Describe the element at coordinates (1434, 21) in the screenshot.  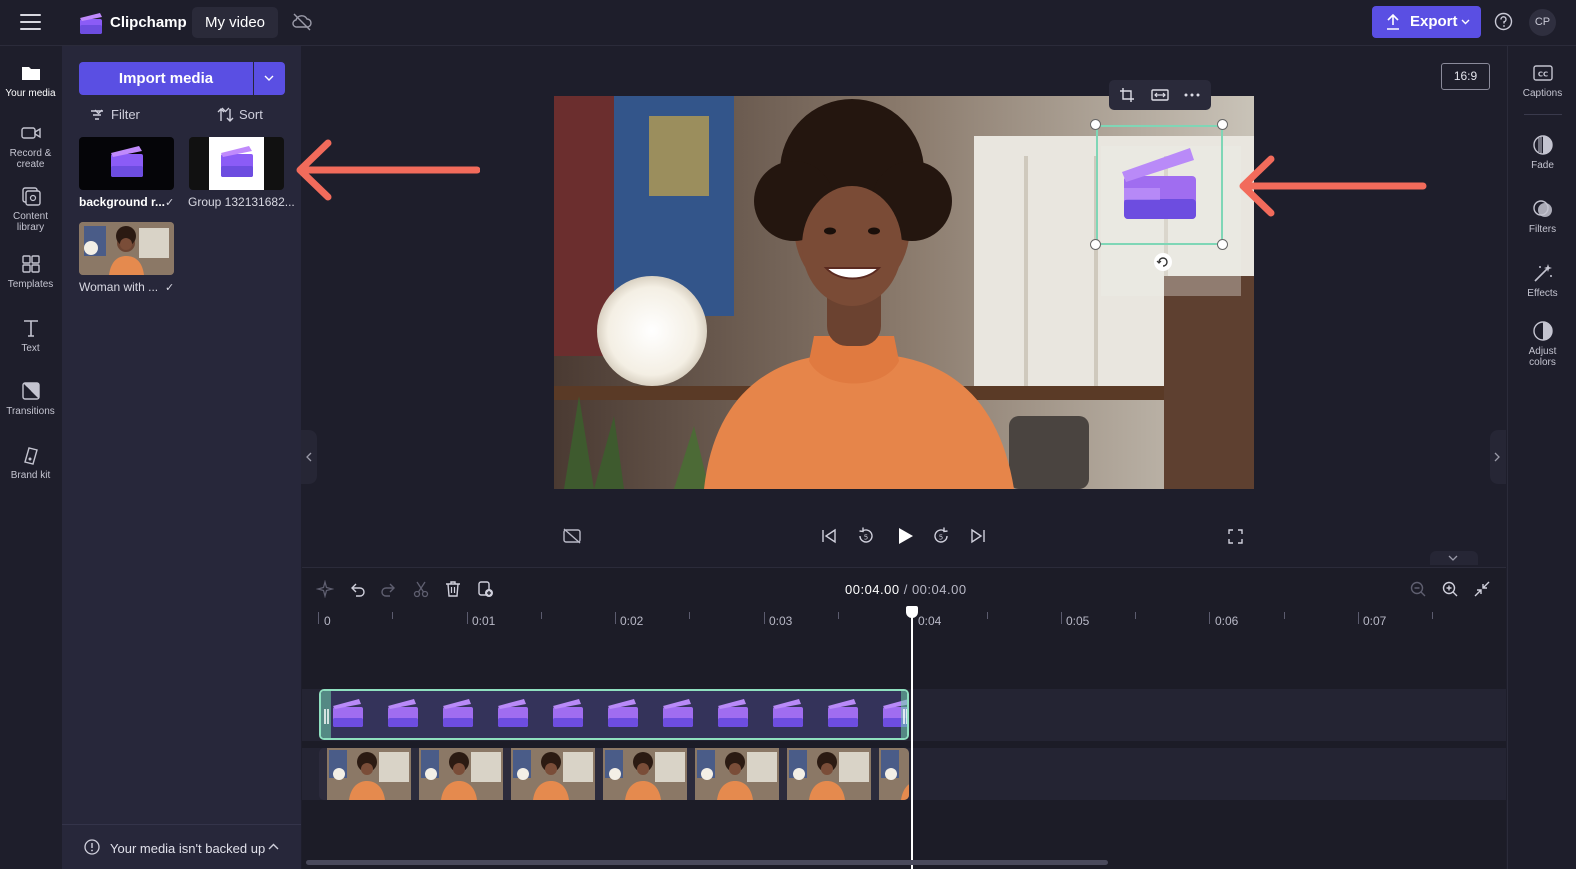
I see `export-label: Export` at that location.